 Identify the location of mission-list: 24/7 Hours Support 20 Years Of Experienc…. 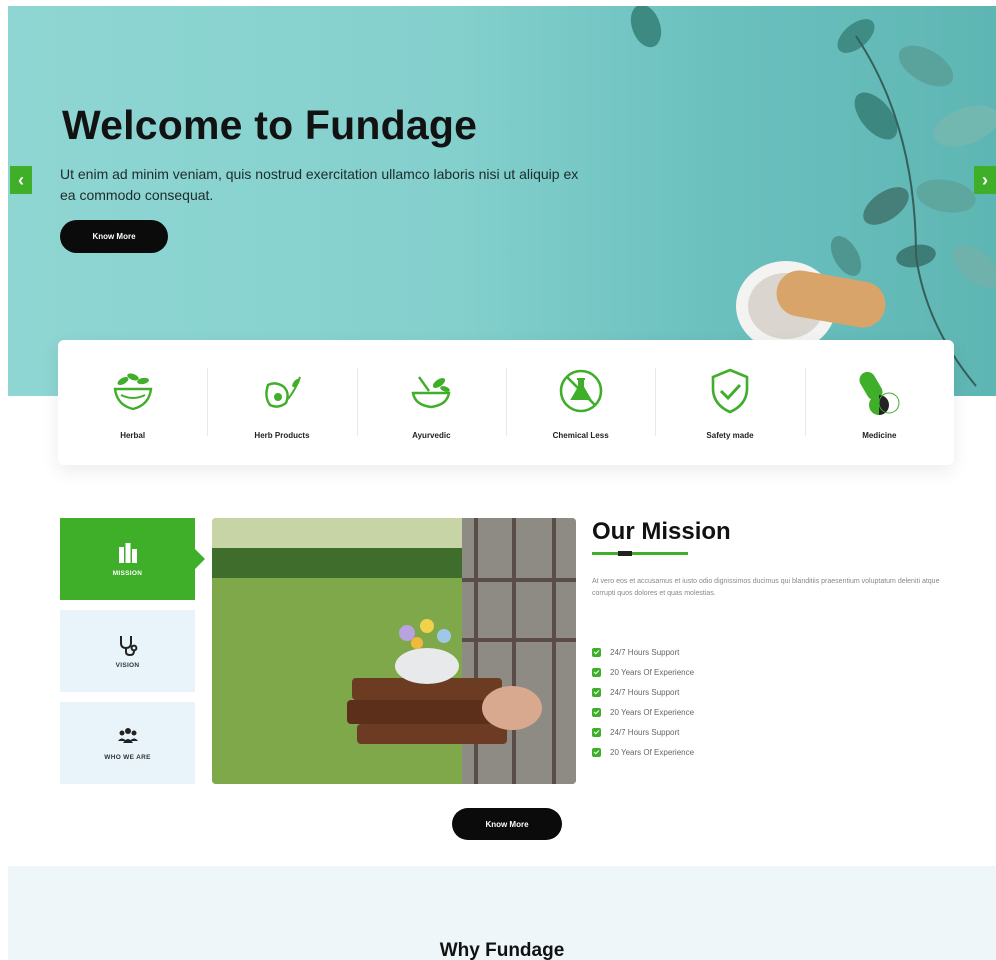
(643, 702).